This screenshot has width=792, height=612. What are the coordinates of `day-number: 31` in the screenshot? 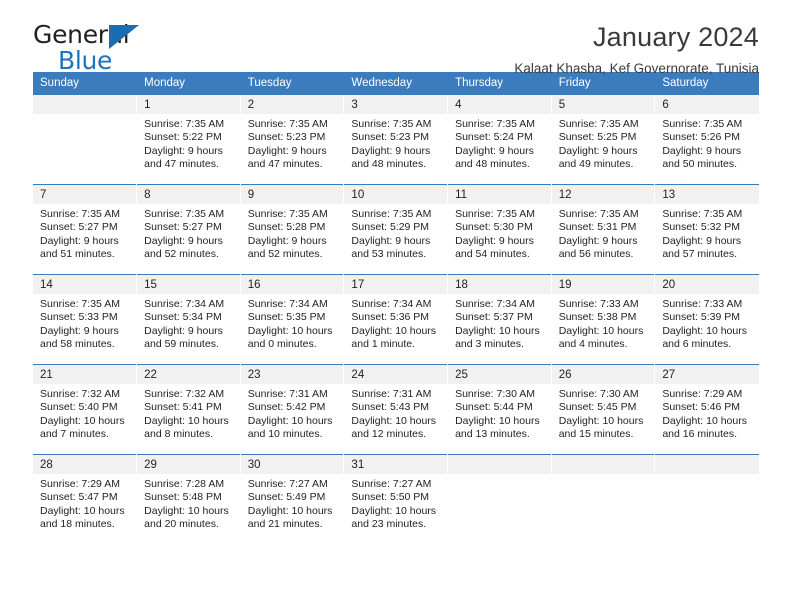 It's located at (396, 464).